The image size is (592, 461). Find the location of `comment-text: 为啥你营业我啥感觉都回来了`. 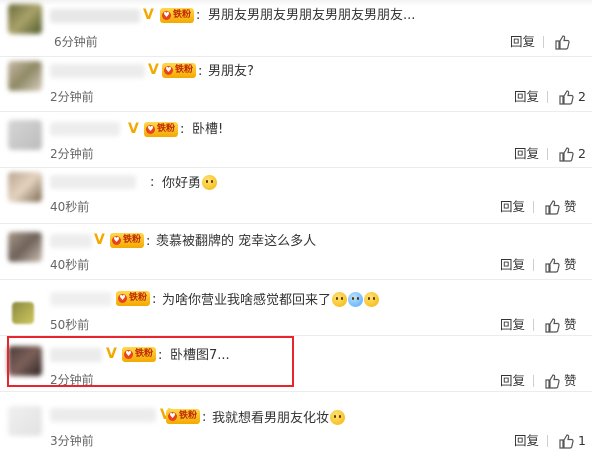

comment-text: 为啥你营业我啥感觉都回来了 is located at coordinates (271, 300).